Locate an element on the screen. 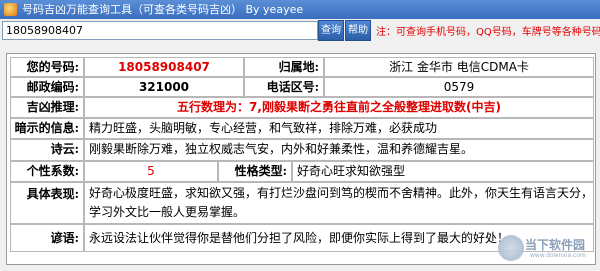  row-number: 您的号码: 18058908407 归属地: 浙江 金华市 电信CDMA卡 is located at coordinates (302, 67).